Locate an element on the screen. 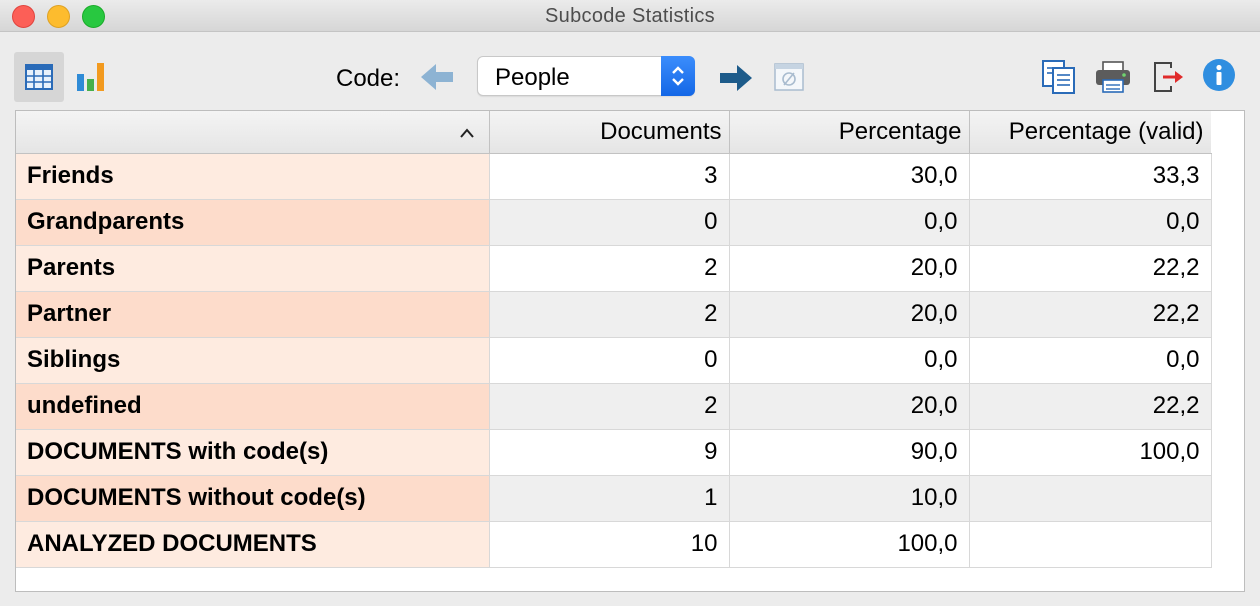 The width and height of the screenshot is (1260, 606). column-header-percentage-valid: Percentage (valid) is located at coordinates (1090, 132).